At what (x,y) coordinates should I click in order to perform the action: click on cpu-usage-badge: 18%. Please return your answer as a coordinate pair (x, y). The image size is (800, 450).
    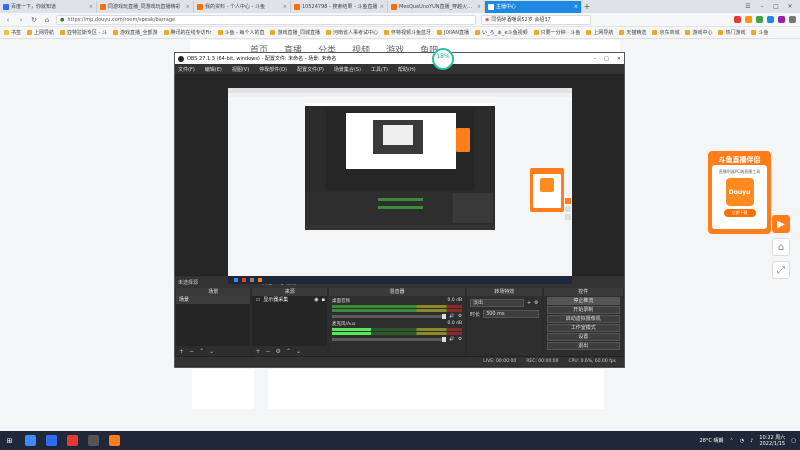
    Looking at the image, I should click on (443, 59).